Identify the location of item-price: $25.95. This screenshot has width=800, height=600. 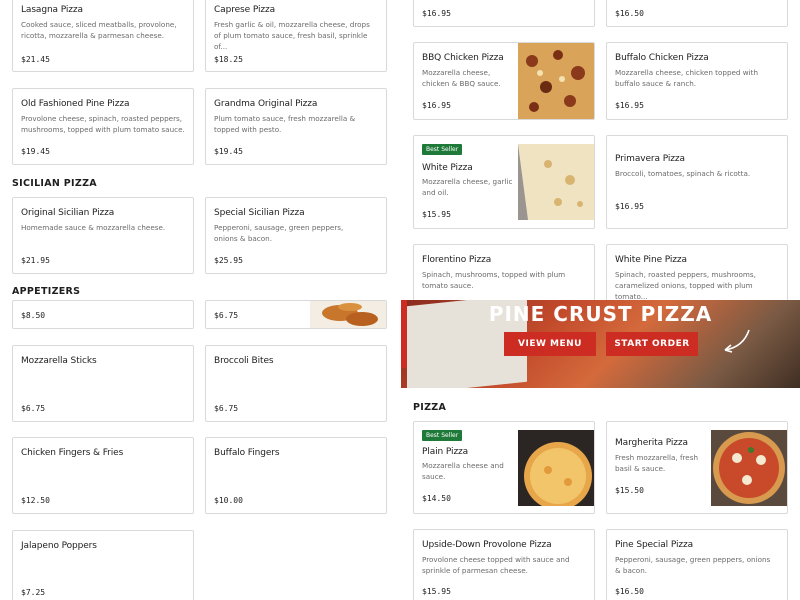
(228, 260).